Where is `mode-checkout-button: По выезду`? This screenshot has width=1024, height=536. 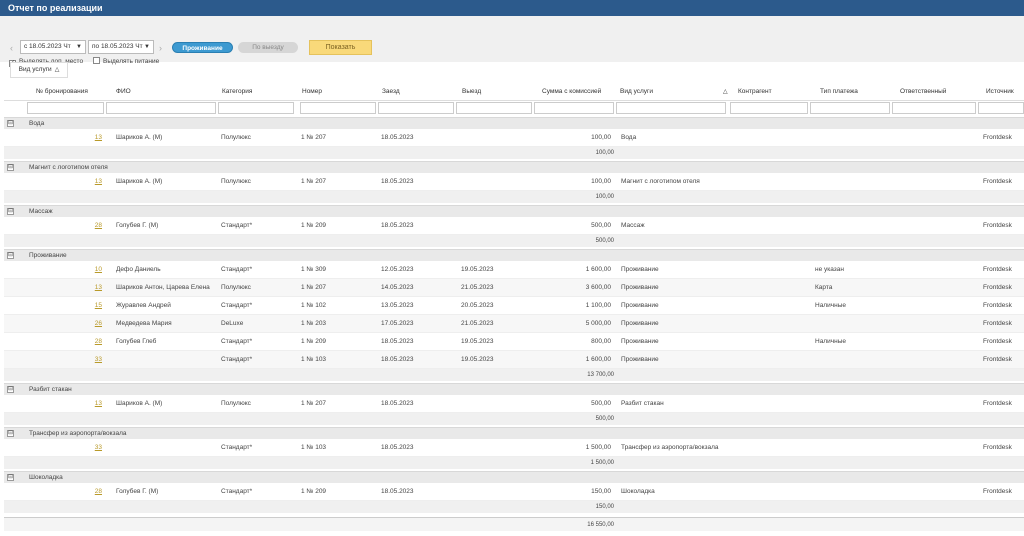
mode-checkout-button: По выезду is located at coordinates (268, 47).